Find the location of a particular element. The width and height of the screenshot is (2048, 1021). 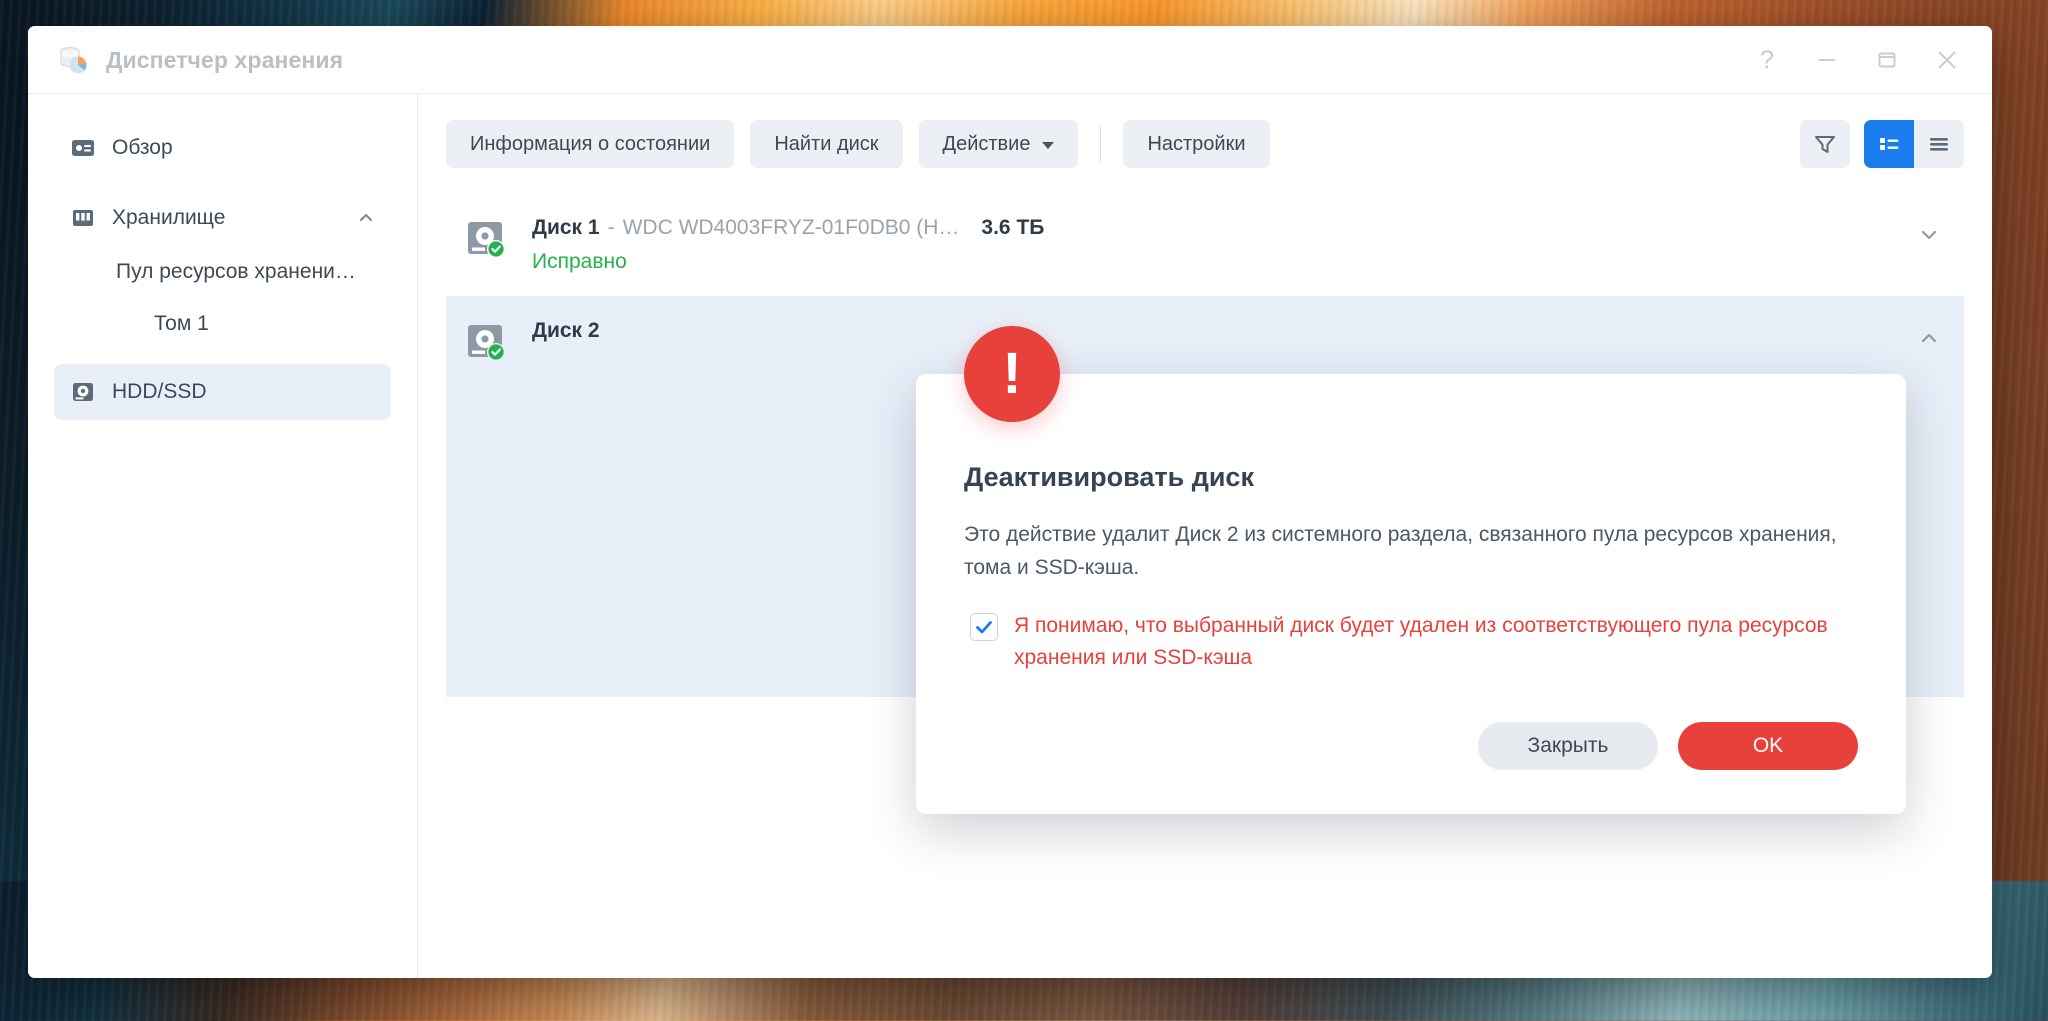

ok-button: OK is located at coordinates (1768, 745).